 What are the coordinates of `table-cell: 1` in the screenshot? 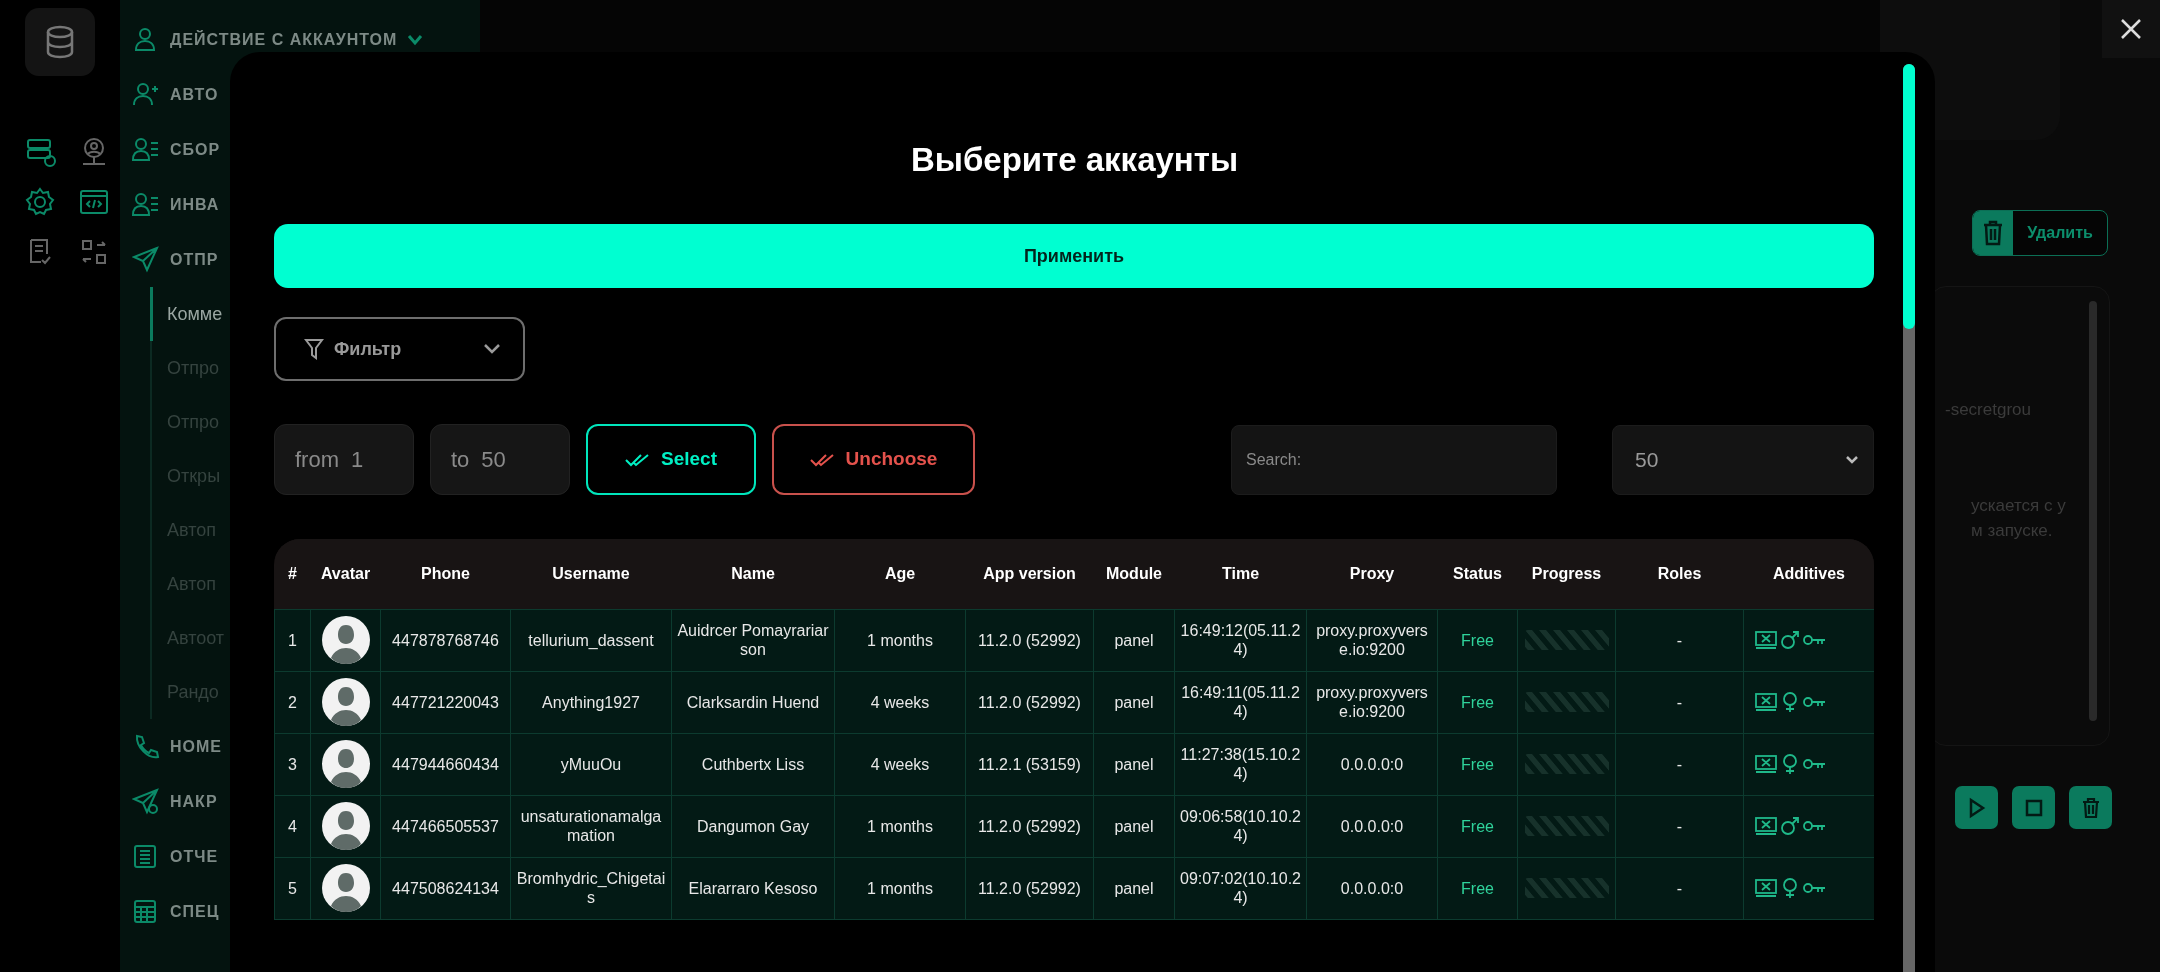 It's located at (292, 640).